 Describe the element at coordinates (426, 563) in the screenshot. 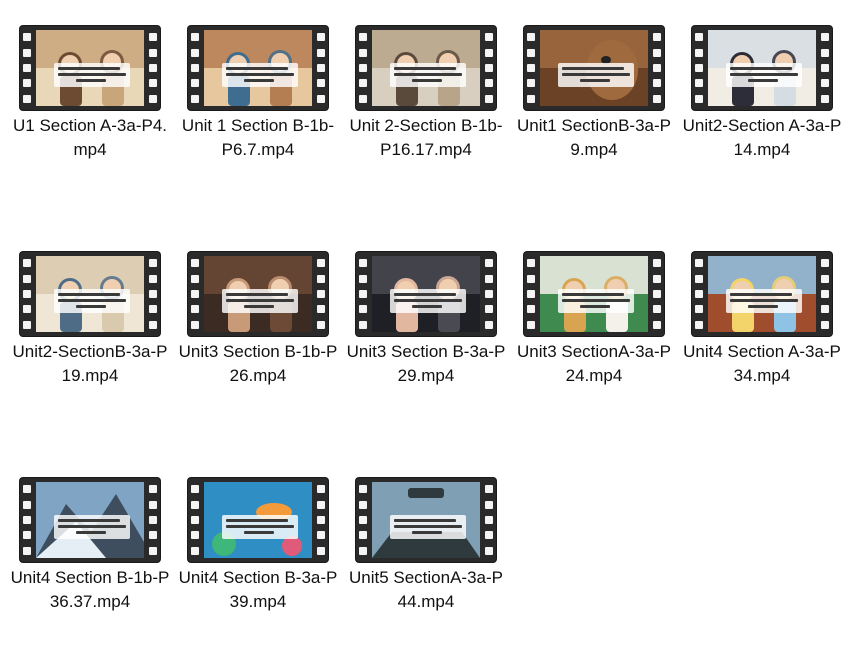

I see `file-item: Unit5 SectionA-3a-P44.mp4` at that location.